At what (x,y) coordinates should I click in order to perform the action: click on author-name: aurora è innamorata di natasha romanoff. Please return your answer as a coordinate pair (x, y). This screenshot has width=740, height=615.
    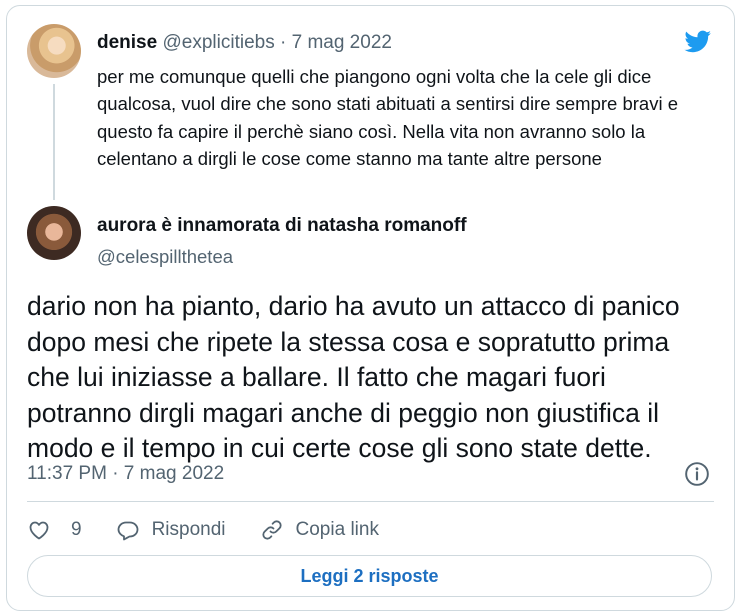
    Looking at the image, I should click on (282, 226).